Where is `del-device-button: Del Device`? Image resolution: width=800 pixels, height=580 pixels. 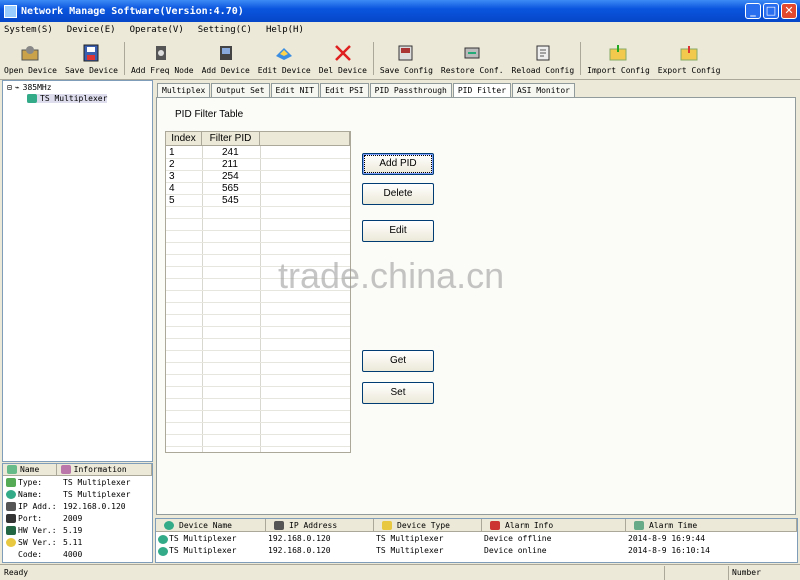 del-device-button: Del Device is located at coordinates (343, 58).